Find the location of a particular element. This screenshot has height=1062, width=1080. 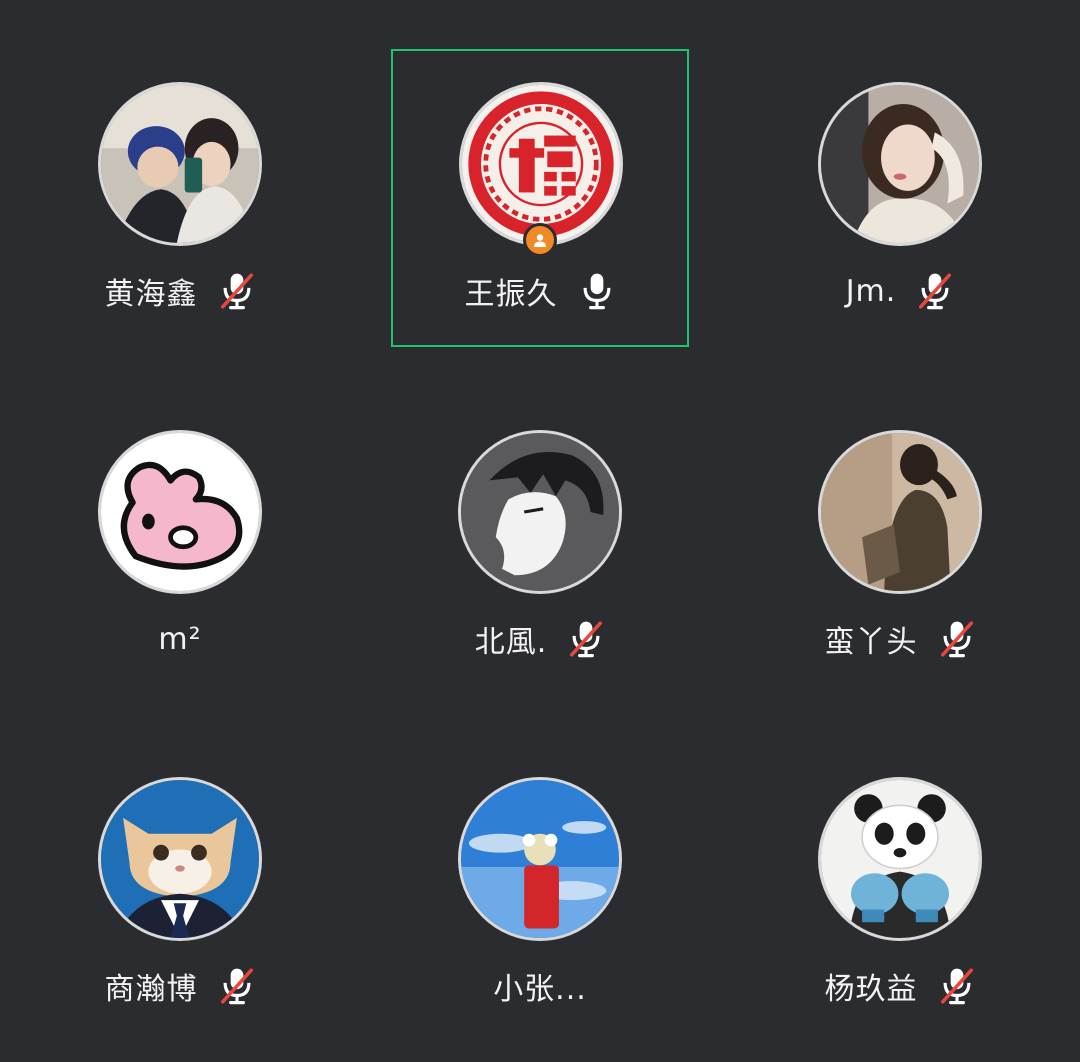

participant-tile: 杨玖益 is located at coordinates (900, 893).